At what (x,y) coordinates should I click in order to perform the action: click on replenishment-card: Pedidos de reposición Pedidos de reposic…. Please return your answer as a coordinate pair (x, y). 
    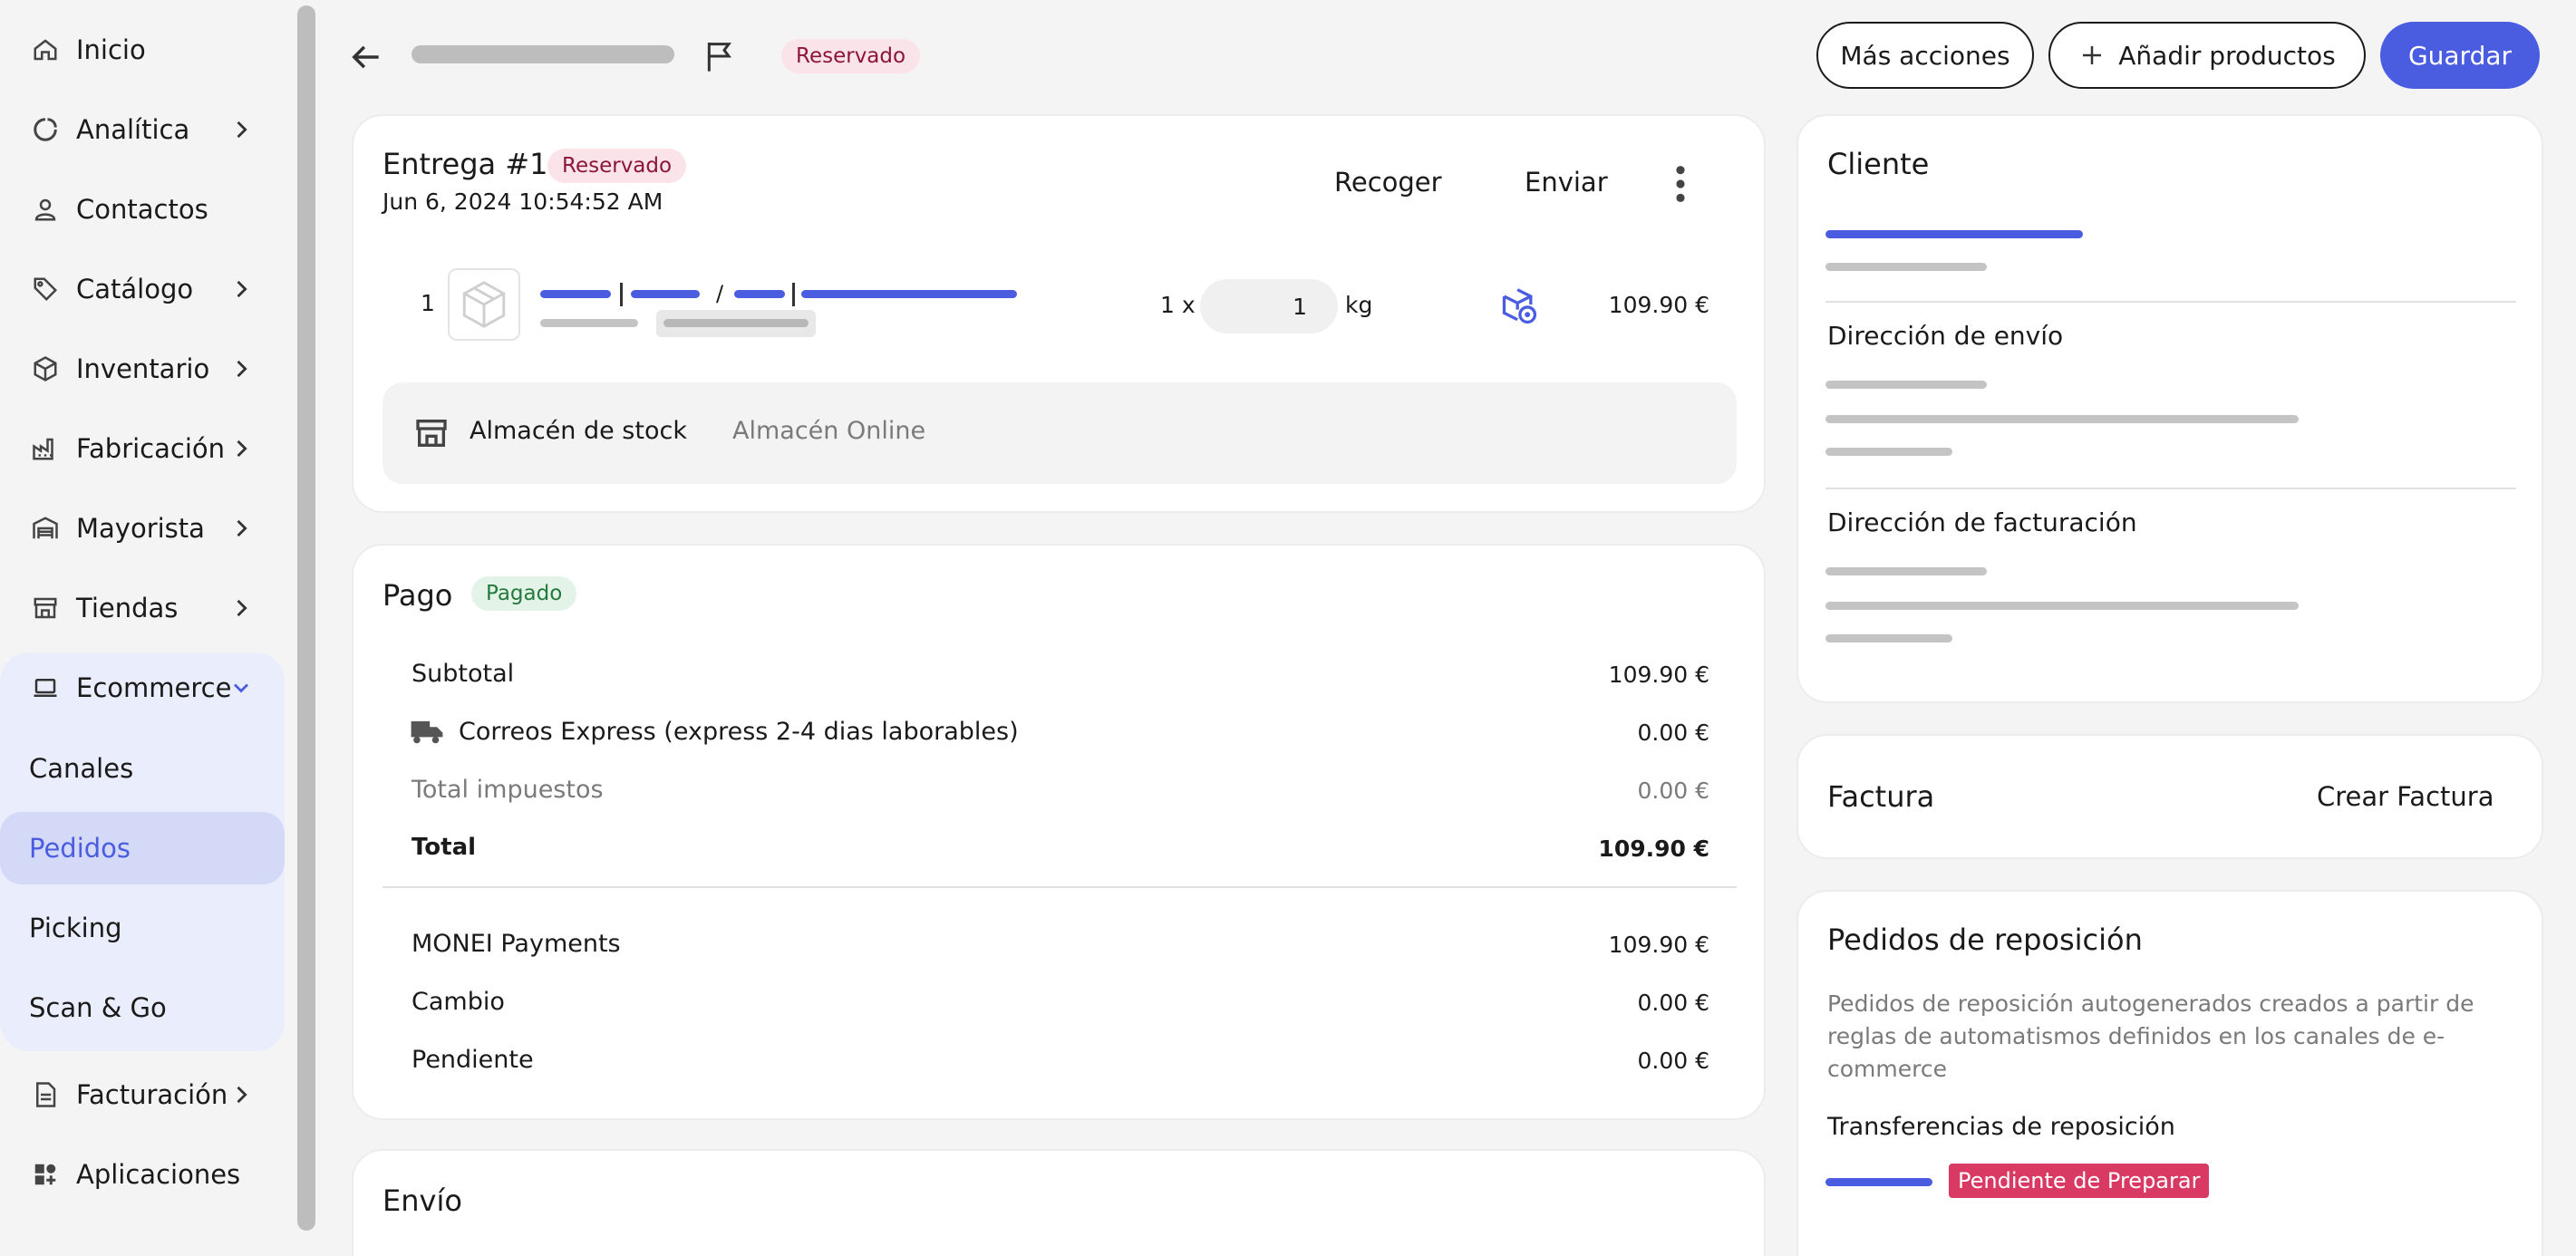
    Looking at the image, I should click on (2169, 1073).